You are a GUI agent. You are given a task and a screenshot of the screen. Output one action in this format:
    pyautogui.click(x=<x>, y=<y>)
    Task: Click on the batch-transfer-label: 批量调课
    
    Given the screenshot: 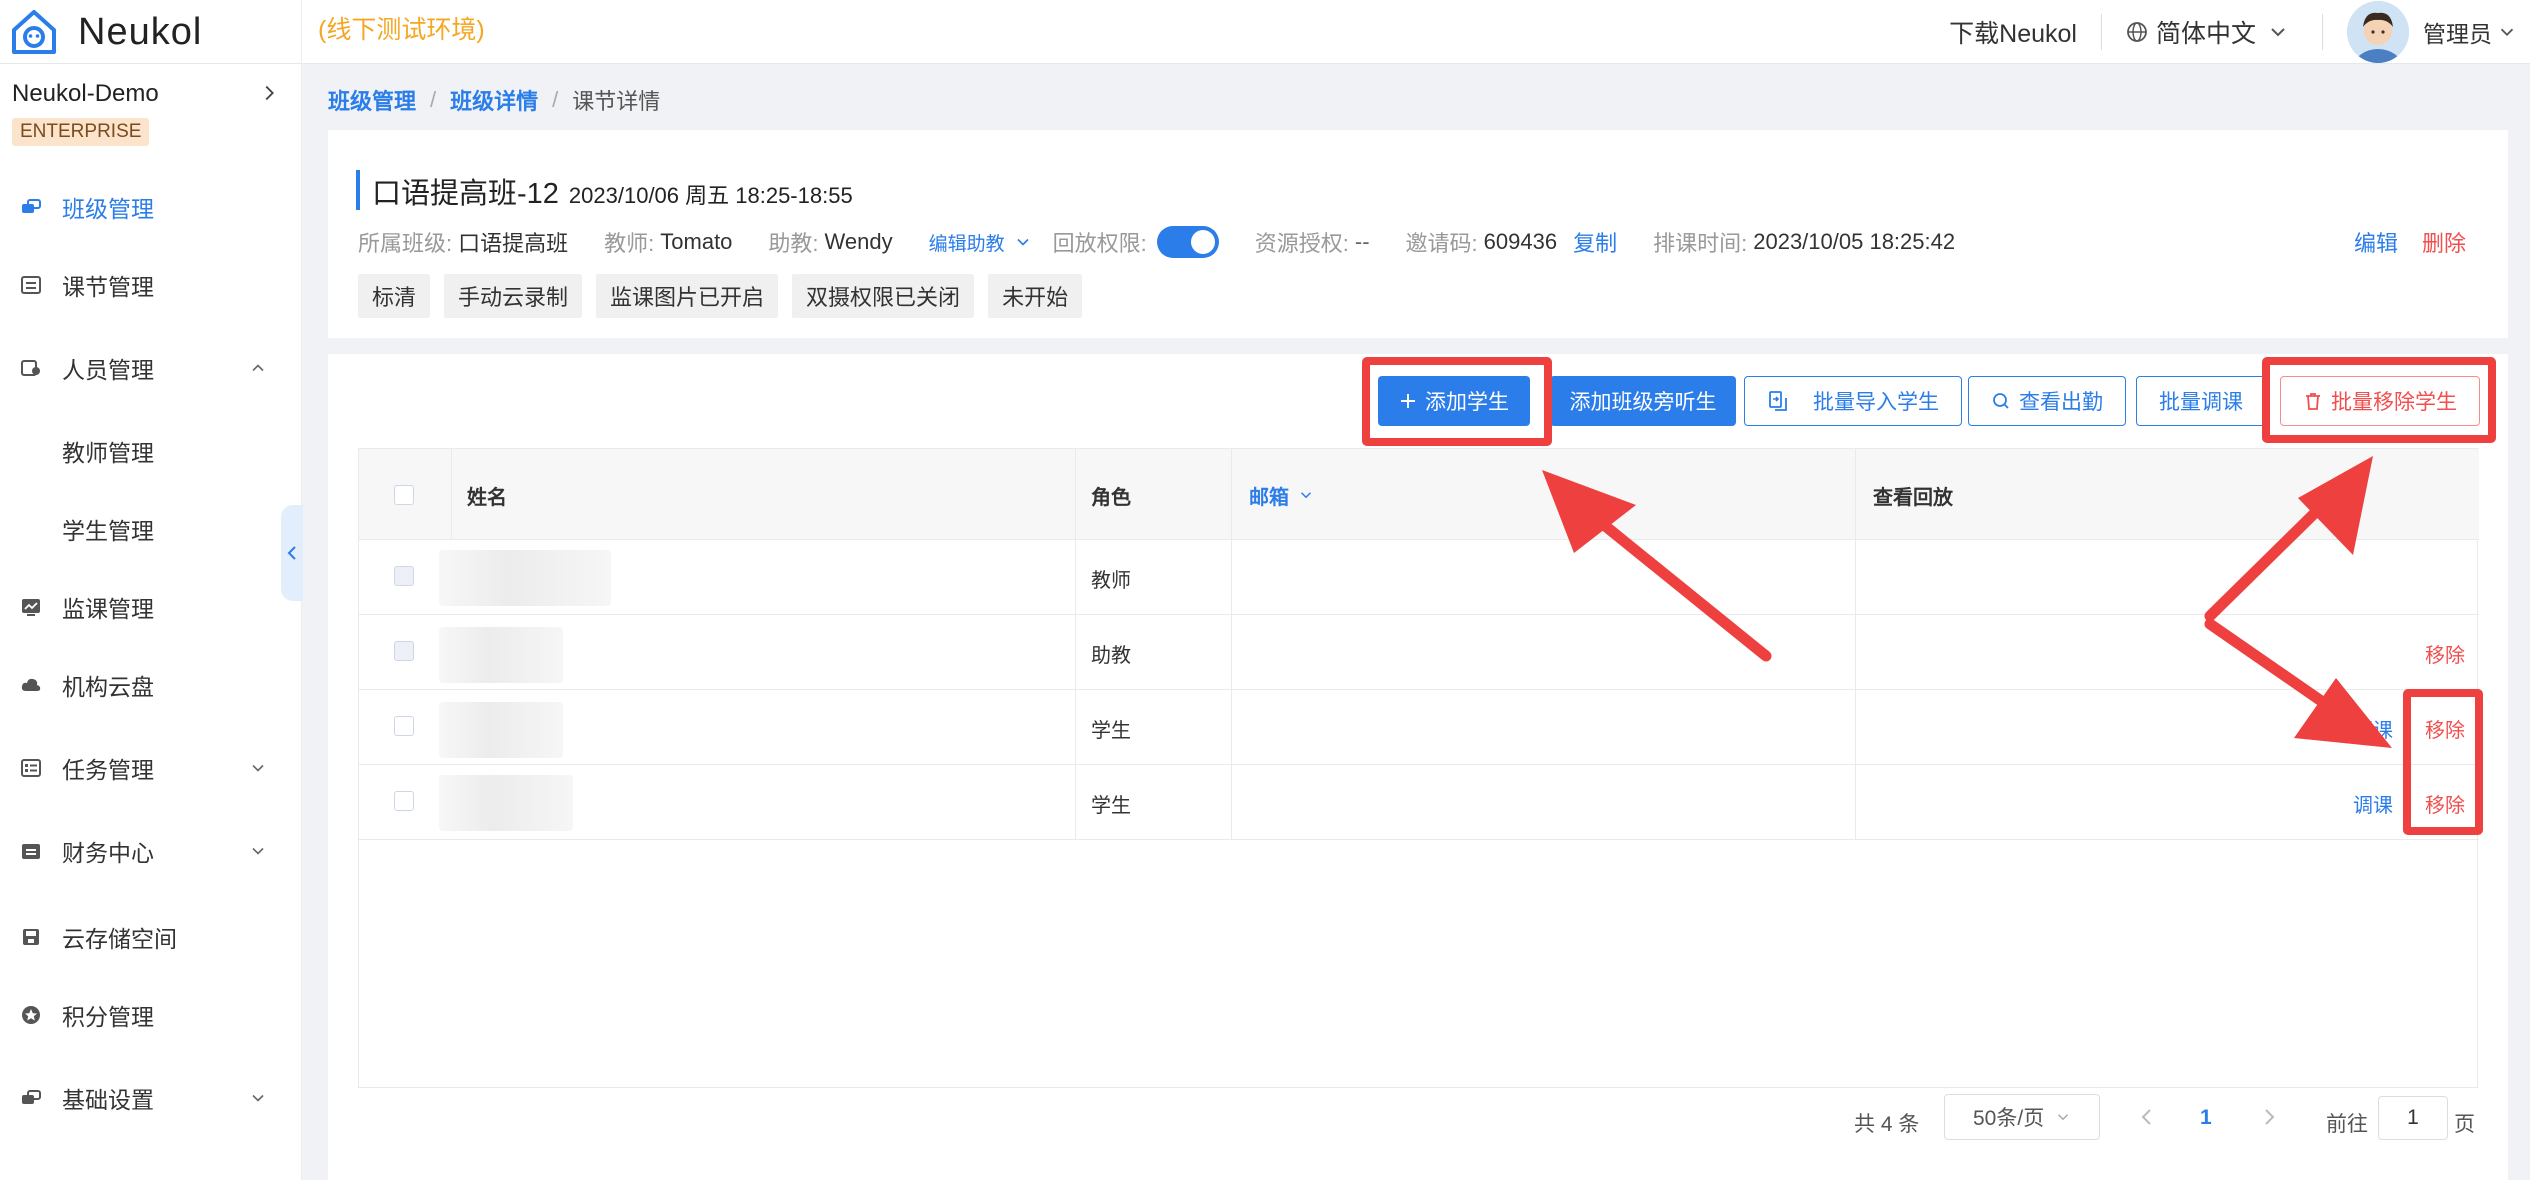 What is the action you would take?
    pyautogui.click(x=2201, y=402)
    